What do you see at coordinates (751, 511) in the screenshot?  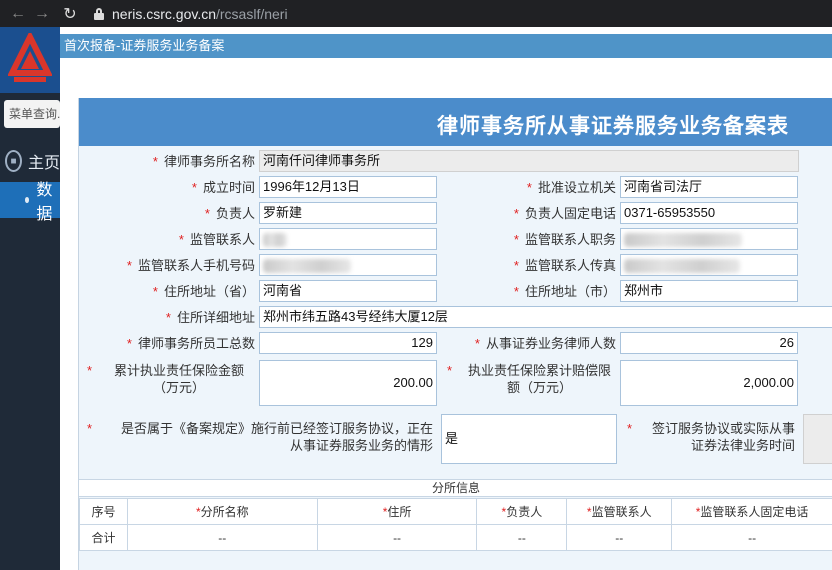 I see `col-header-supervisor-phone: *监管联系人固定电话` at bounding box center [751, 511].